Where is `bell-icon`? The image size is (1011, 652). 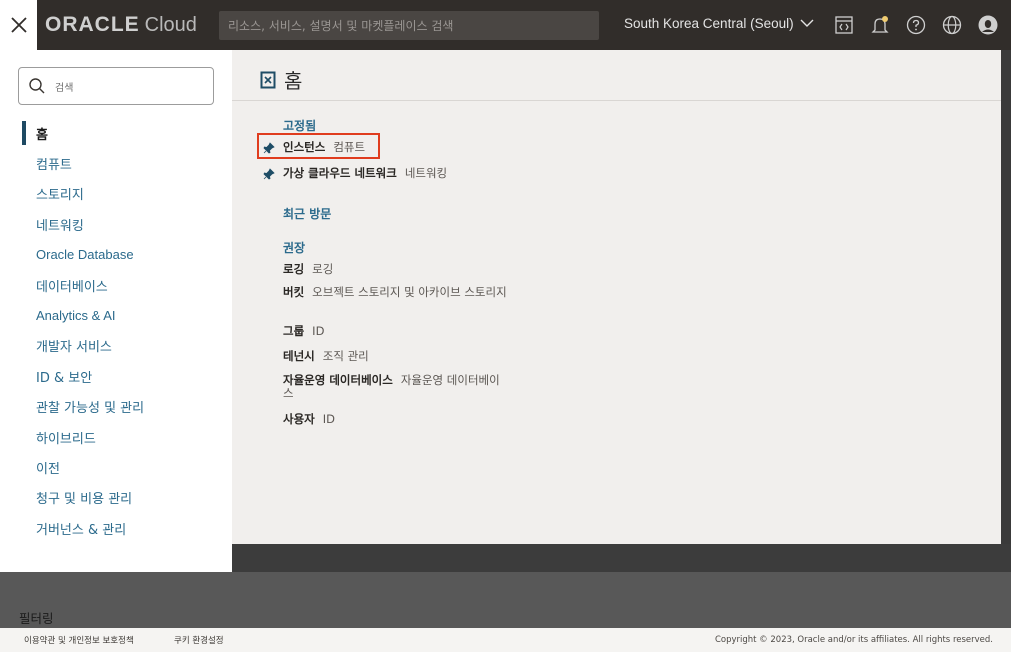
bell-icon is located at coordinates (880, 24).